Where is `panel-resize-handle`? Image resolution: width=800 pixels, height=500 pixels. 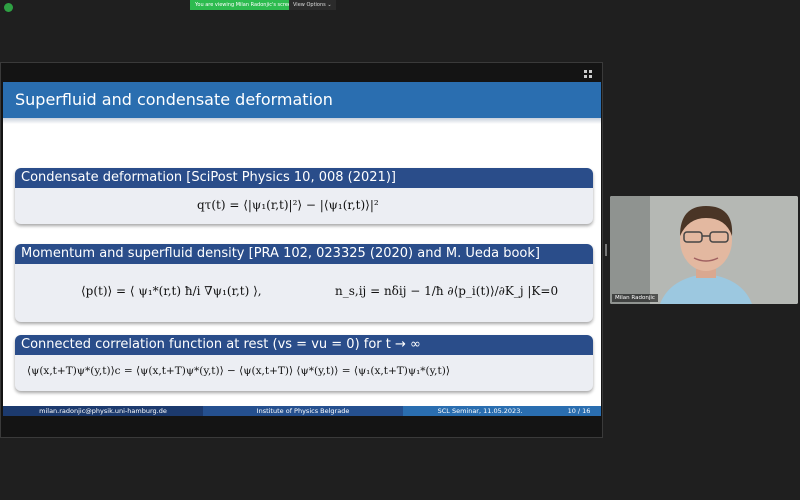 panel-resize-handle is located at coordinates (606, 250).